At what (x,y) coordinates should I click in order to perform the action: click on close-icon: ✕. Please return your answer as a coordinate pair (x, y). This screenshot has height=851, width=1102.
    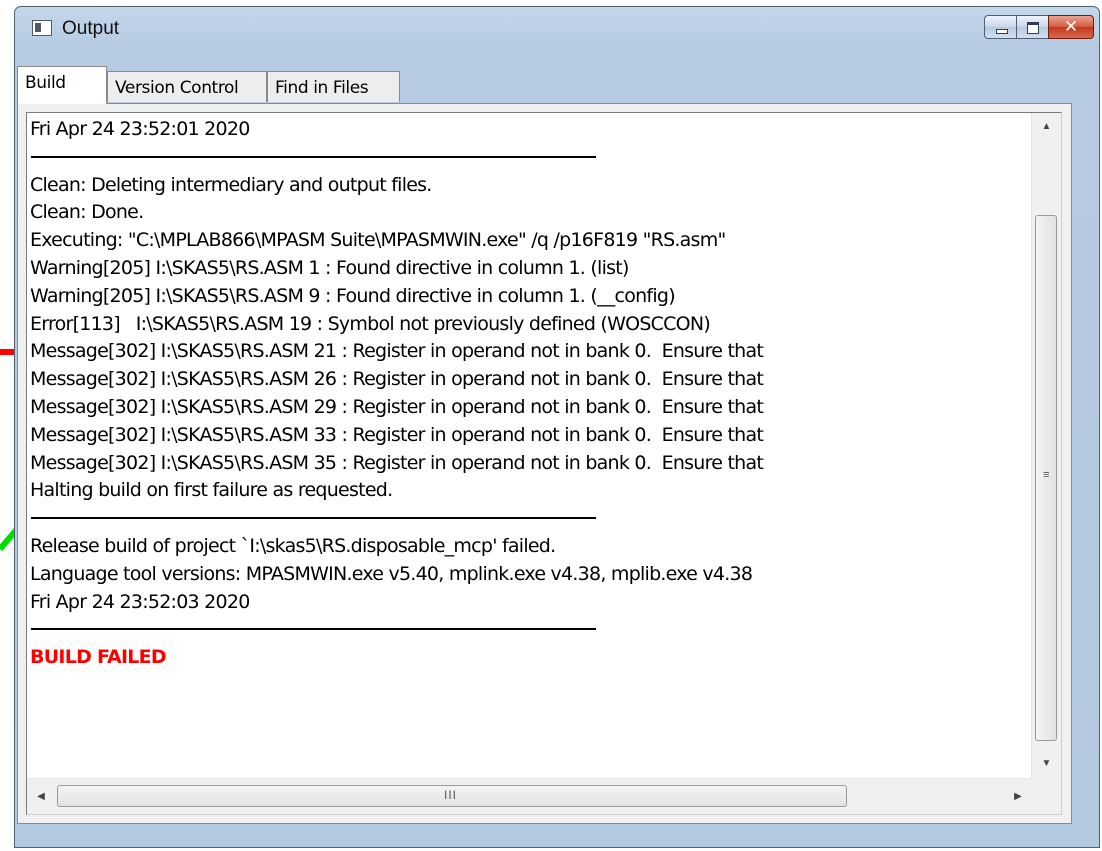
    Looking at the image, I should click on (1071, 26).